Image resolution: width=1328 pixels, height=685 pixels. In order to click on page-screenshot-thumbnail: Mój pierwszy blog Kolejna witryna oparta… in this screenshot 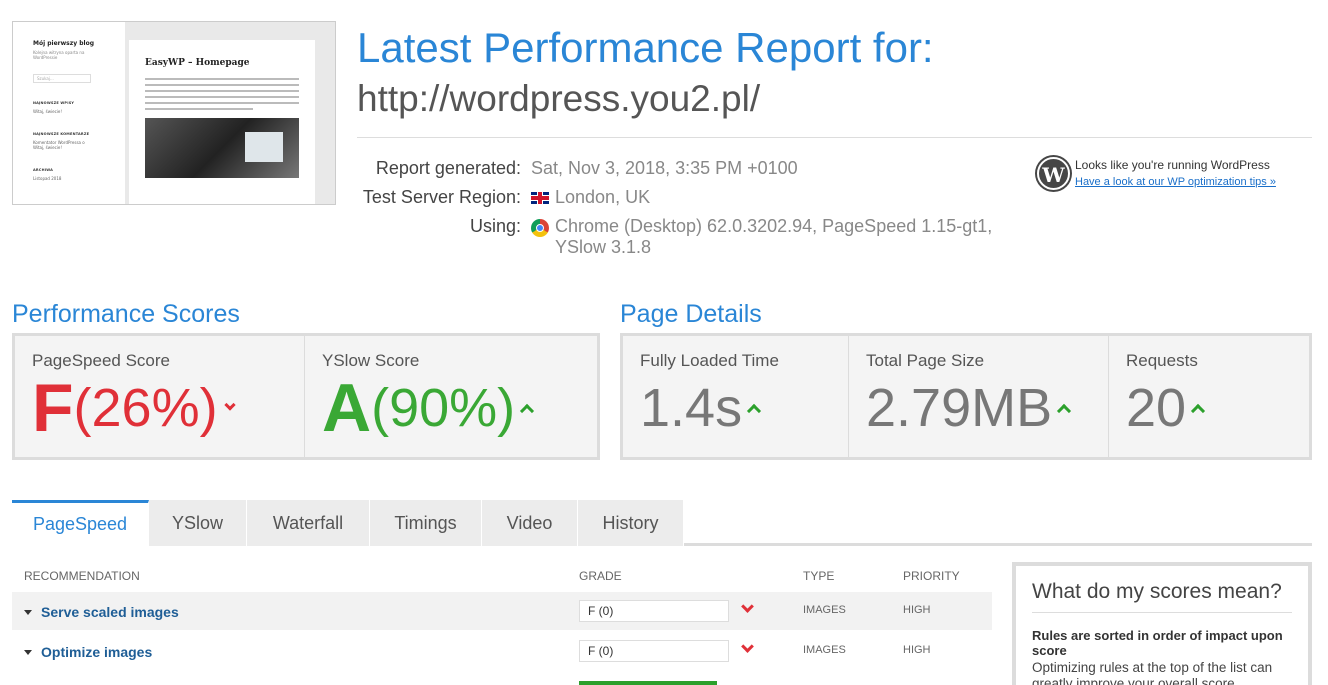, I will do `click(174, 113)`.